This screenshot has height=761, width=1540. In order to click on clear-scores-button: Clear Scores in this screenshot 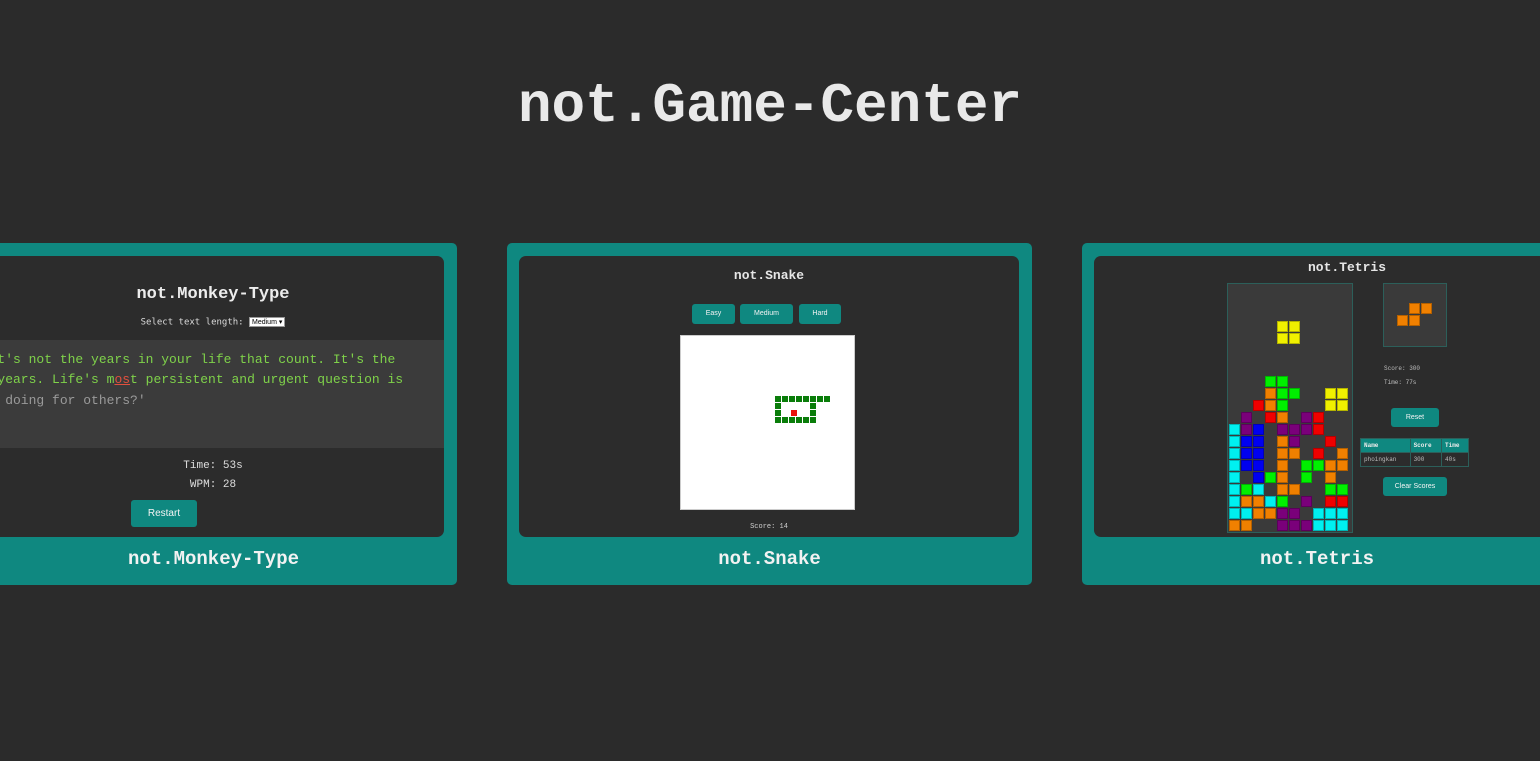, I will do `click(1415, 486)`.